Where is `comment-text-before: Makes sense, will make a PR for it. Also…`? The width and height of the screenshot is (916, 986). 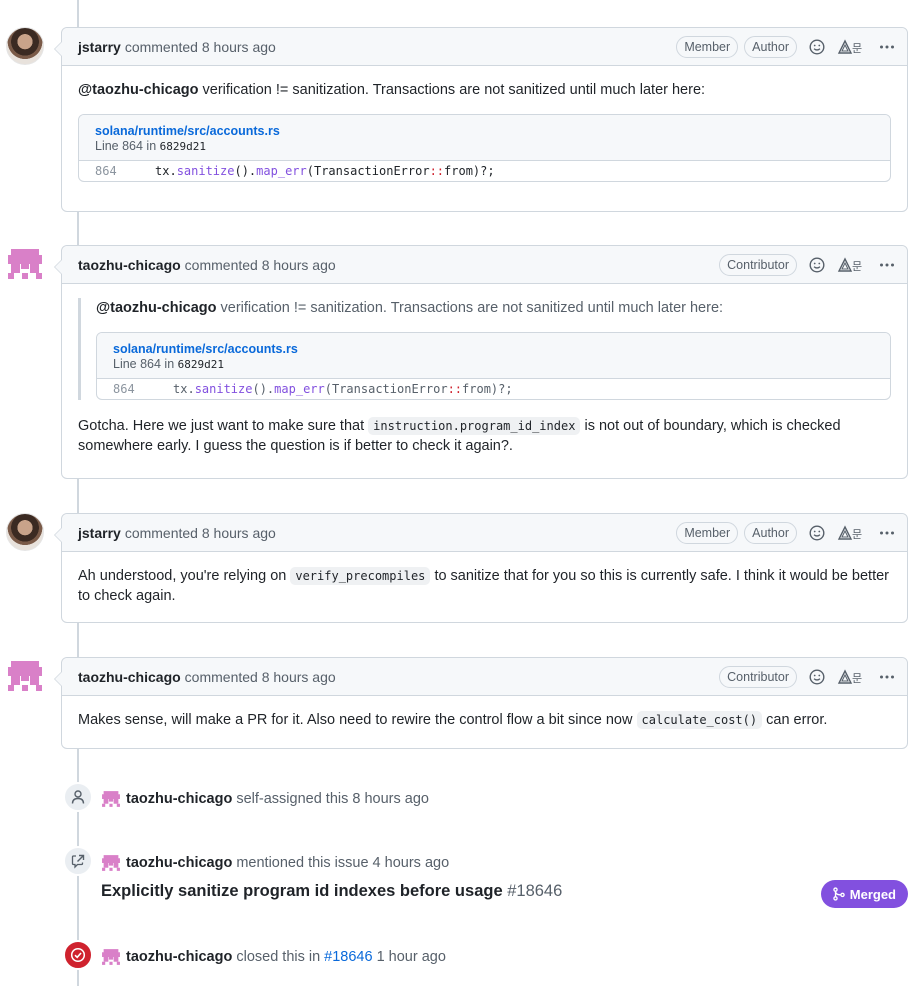 comment-text-before: Makes sense, will make a PR for it. Also… is located at coordinates (355, 720).